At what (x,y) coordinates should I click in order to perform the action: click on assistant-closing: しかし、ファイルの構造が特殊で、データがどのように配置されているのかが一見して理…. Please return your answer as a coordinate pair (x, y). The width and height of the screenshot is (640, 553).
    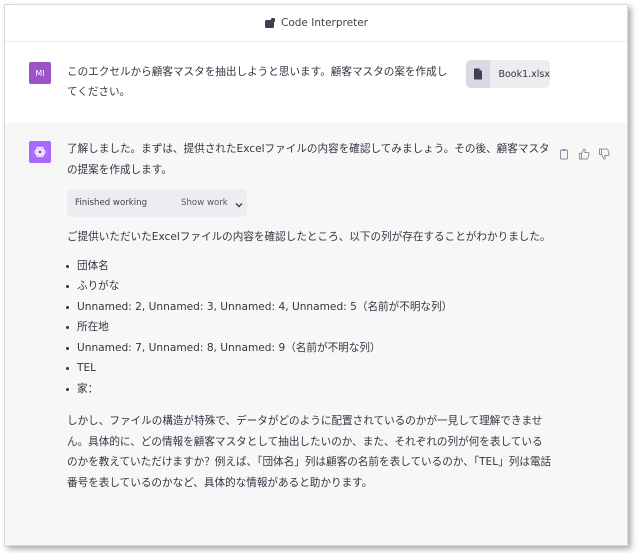
    Looking at the image, I should click on (309, 452).